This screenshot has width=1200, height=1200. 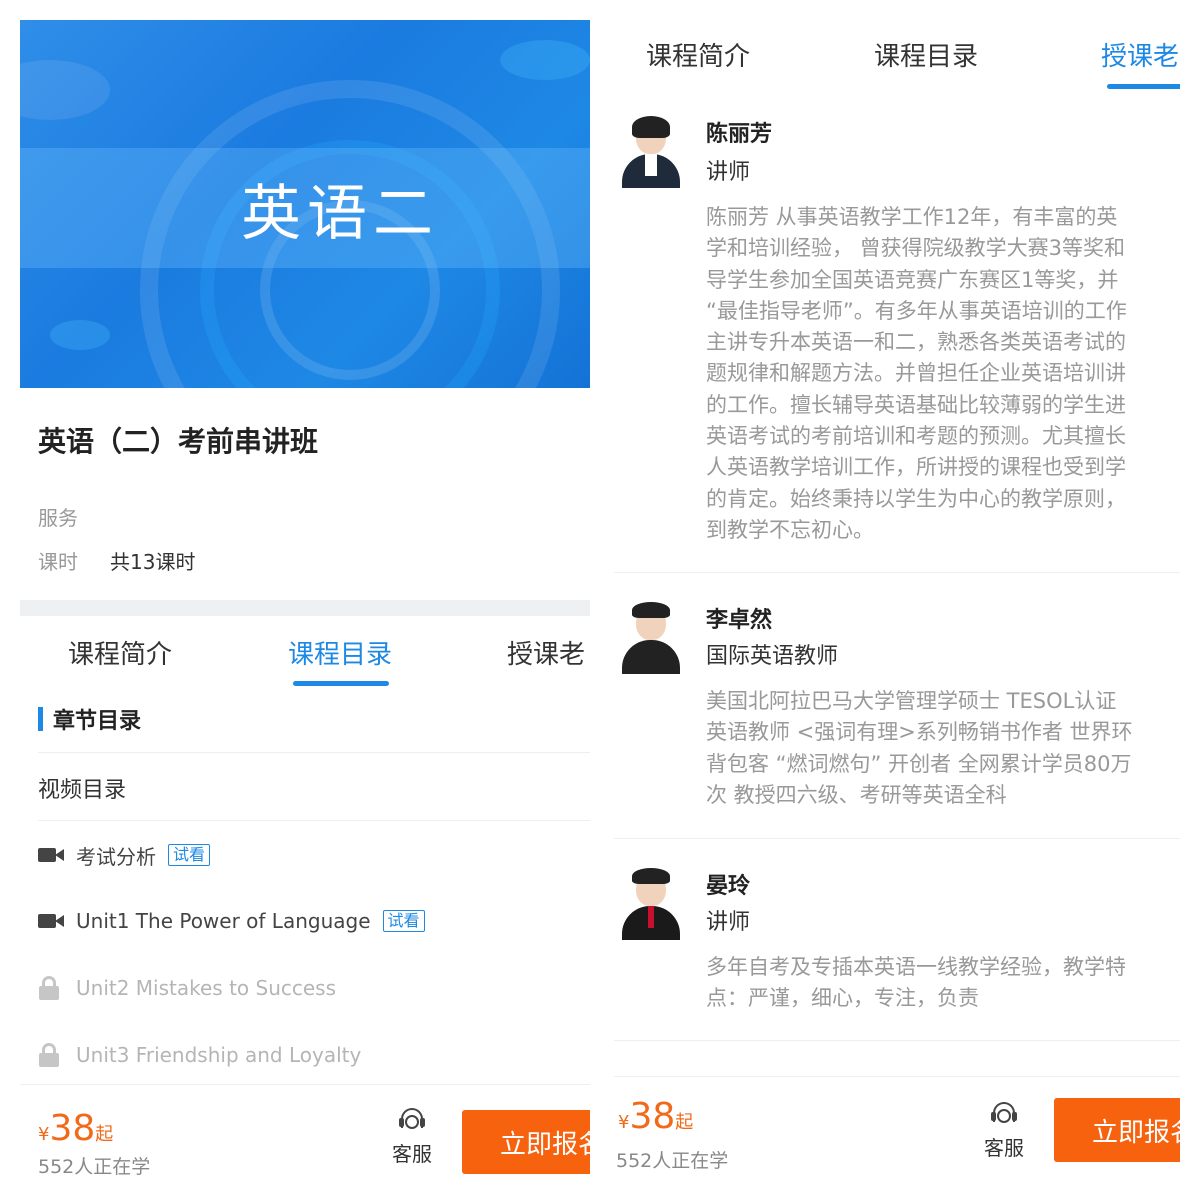 What do you see at coordinates (305, 608) in the screenshot?
I see `section-gap` at bounding box center [305, 608].